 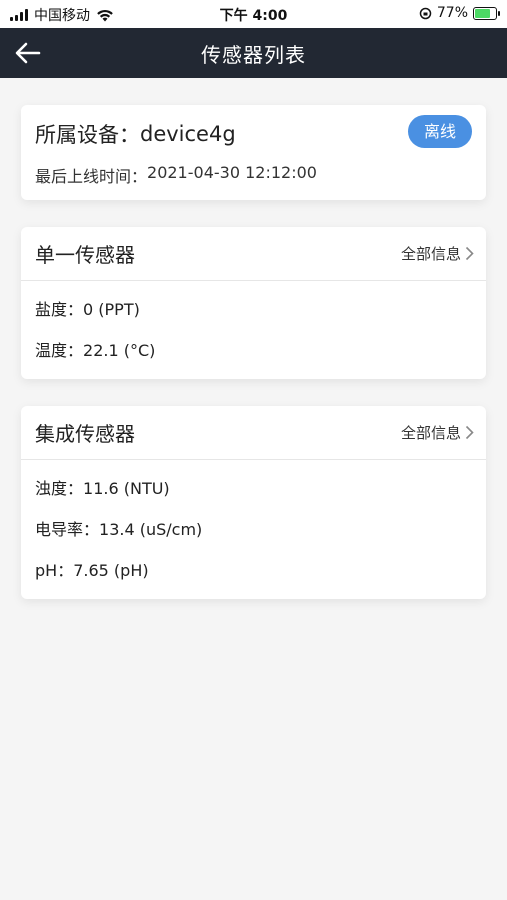 I want to click on nav-bar: 传感器列表, so click(x=253, y=53).